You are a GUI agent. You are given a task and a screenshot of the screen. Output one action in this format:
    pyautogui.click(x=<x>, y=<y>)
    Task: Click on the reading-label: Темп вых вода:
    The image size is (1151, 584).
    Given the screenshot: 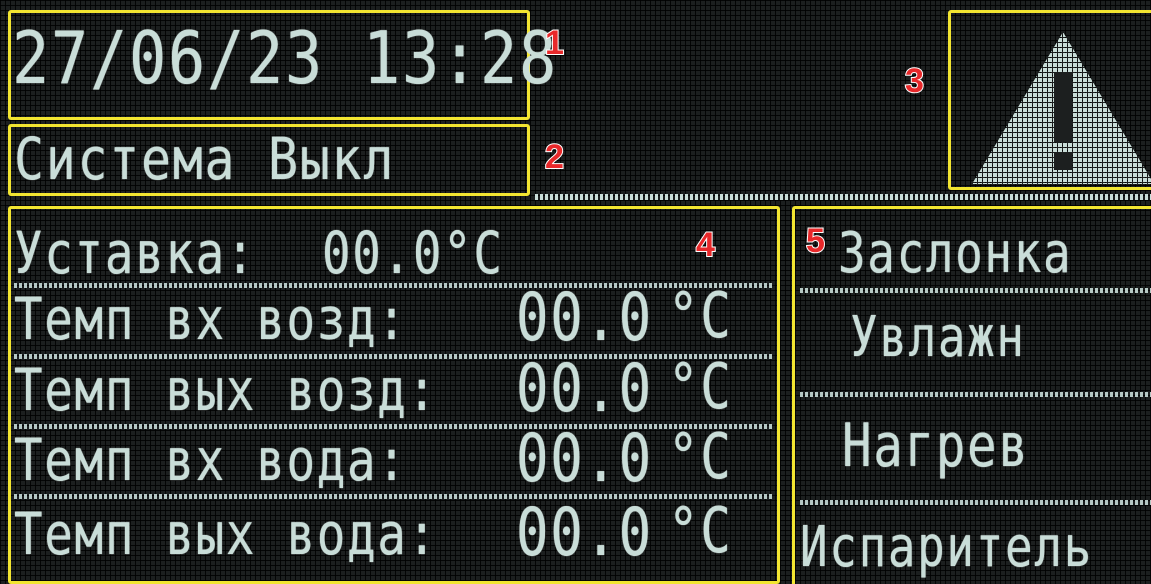 What is the action you would take?
    pyautogui.click(x=226, y=534)
    